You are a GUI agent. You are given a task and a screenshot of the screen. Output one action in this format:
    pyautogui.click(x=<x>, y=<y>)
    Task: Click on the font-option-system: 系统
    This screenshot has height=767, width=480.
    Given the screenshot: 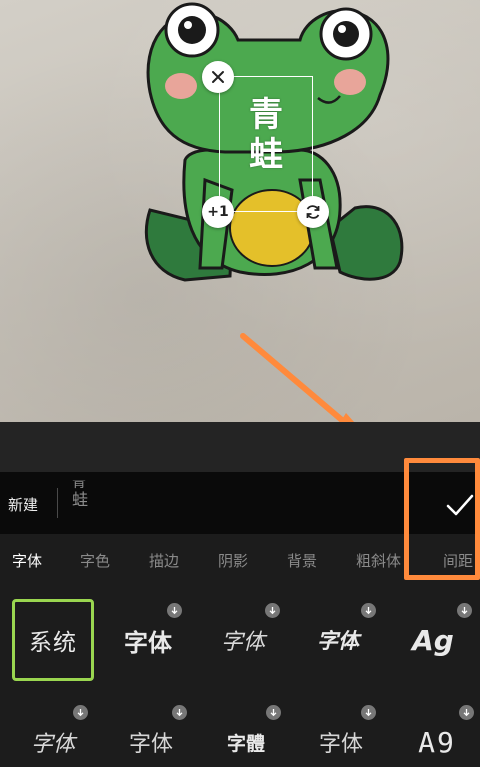 What is the action you would take?
    pyautogui.click(x=53, y=640)
    